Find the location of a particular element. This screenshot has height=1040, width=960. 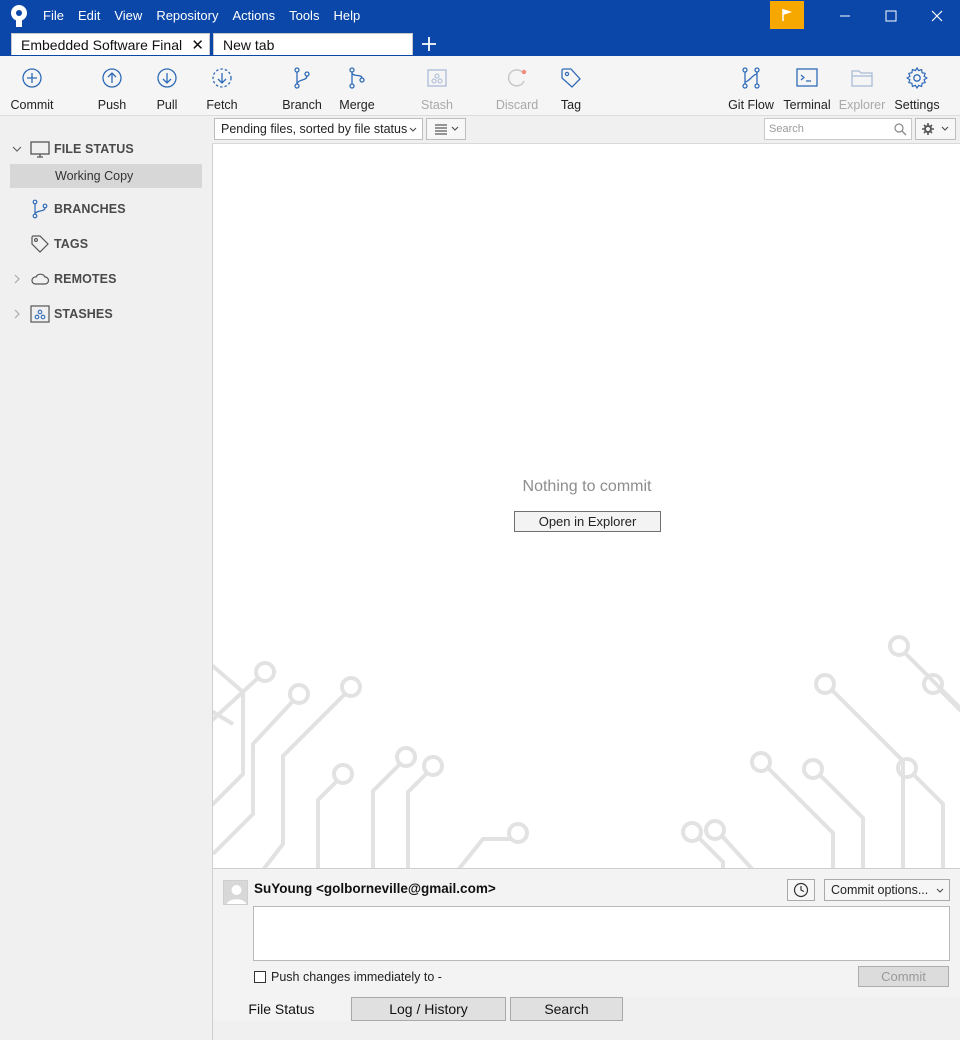

sidebar-label-branches: BRANCHES is located at coordinates (90, 209).